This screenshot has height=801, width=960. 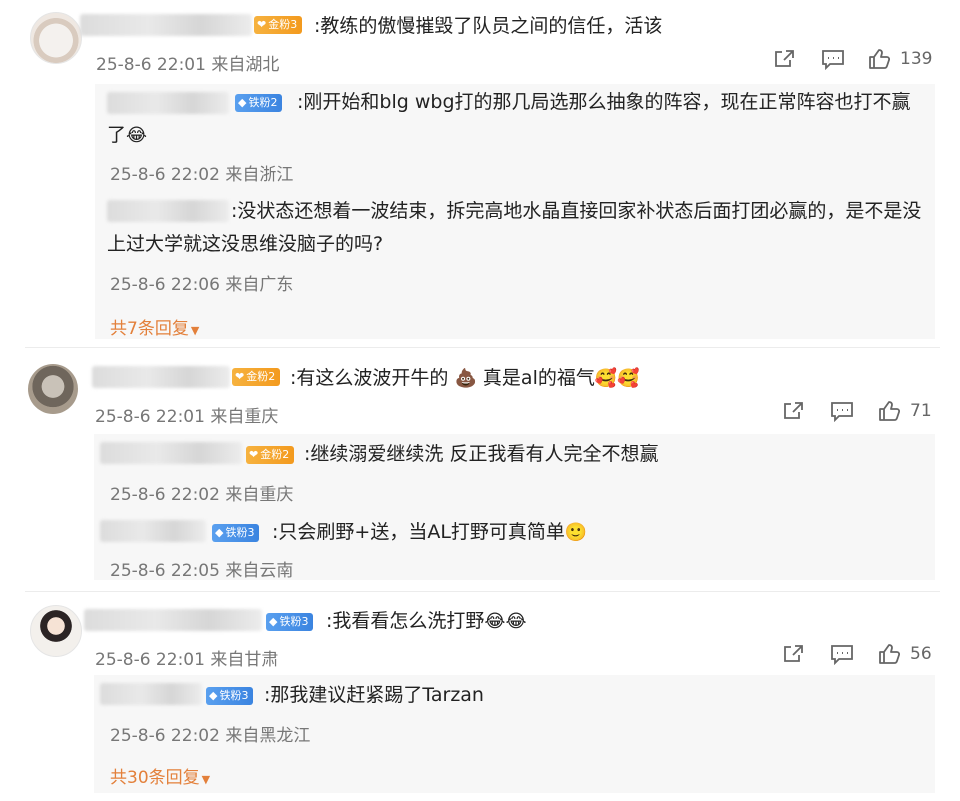 I want to click on laughing-emoji-icon: 😂😂, so click(x=505, y=621).